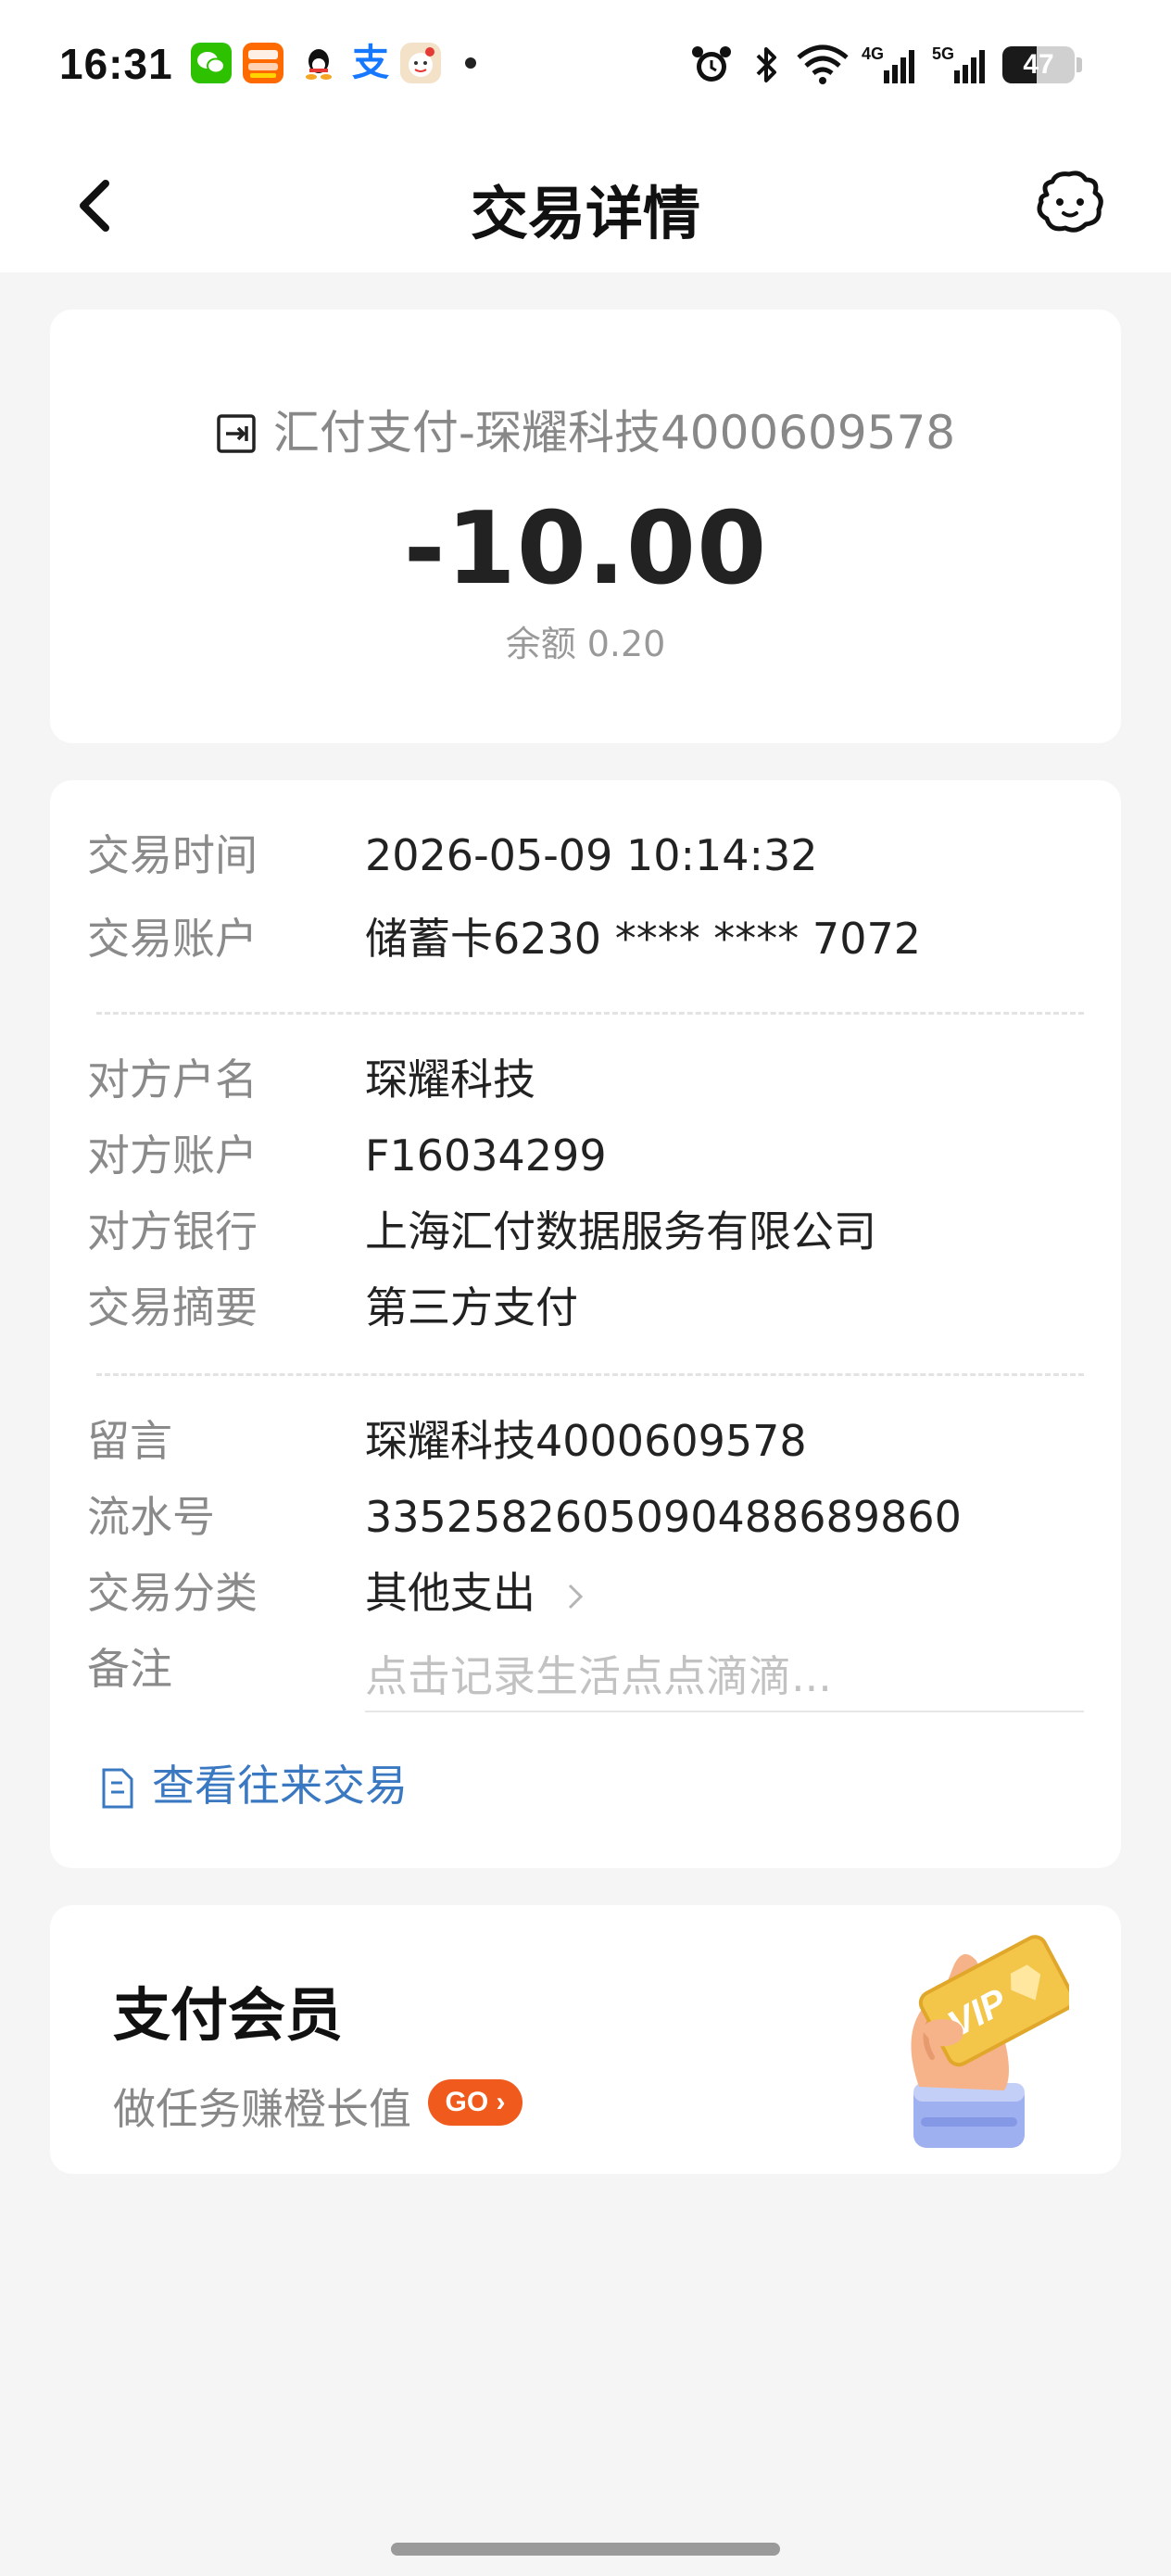 This screenshot has width=1171, height=2576. What do you see at coordinates (585, 69) in the screenshot?
I see `status-bar: 16:31 支 4G 5G 47` at bounding box center [585, 69].